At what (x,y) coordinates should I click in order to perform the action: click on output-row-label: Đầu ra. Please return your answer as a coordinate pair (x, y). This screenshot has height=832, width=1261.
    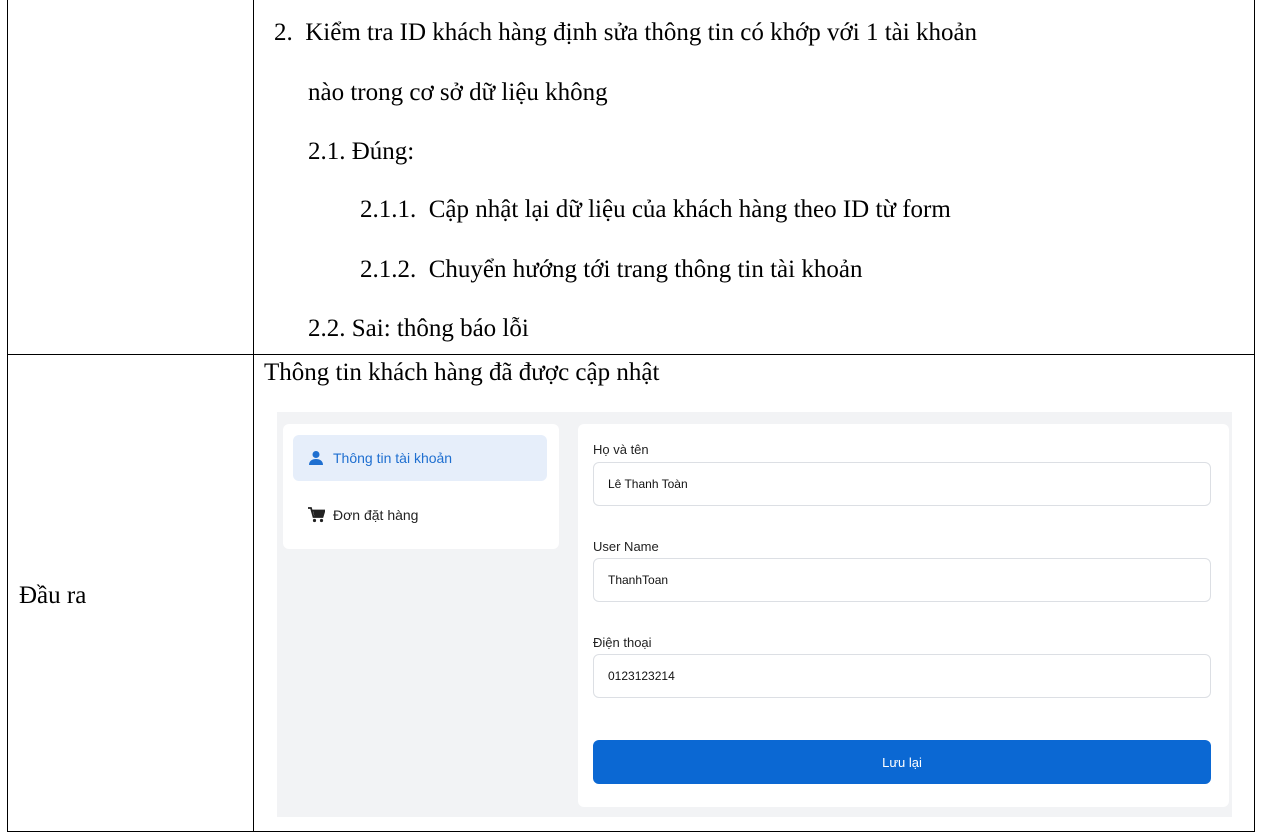
    Looking at the image, I should click on (53, 595).